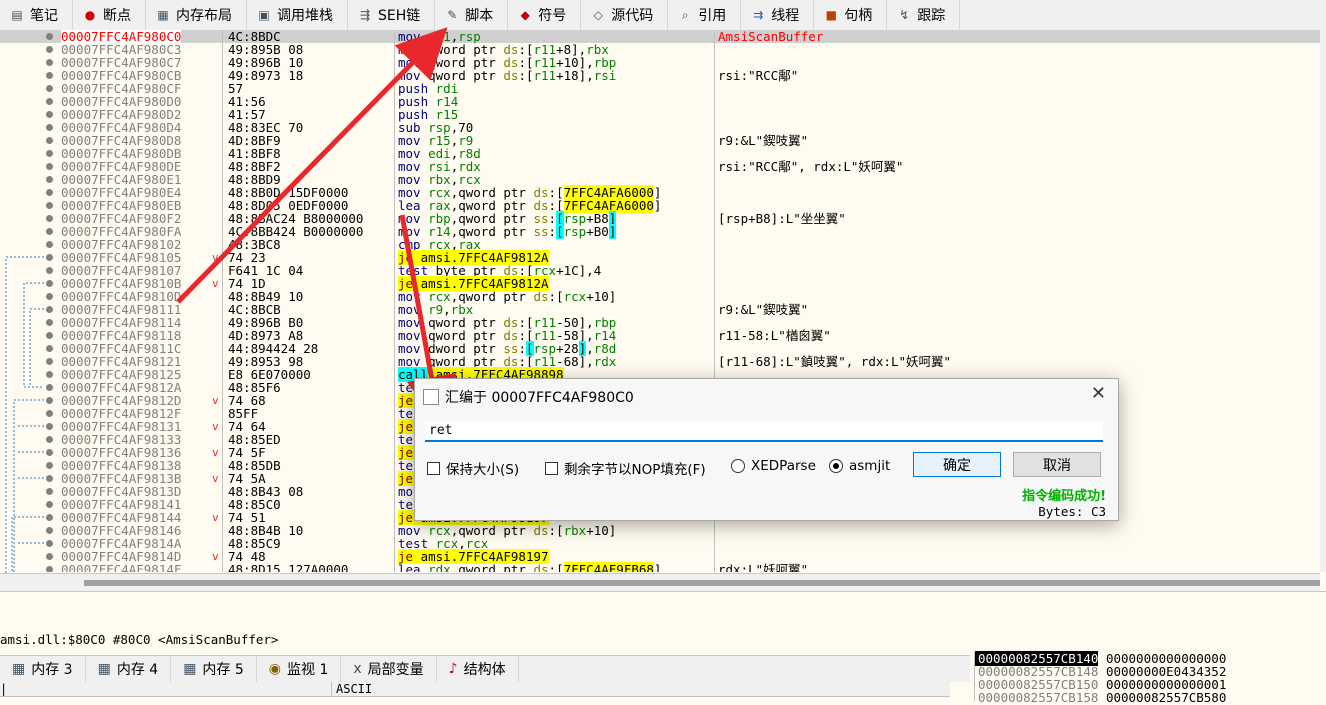  Describe the element at coordinates (774, 335) in the screenshot. I see `row-comment: r11-58:L"楢囪翼"` at that location.